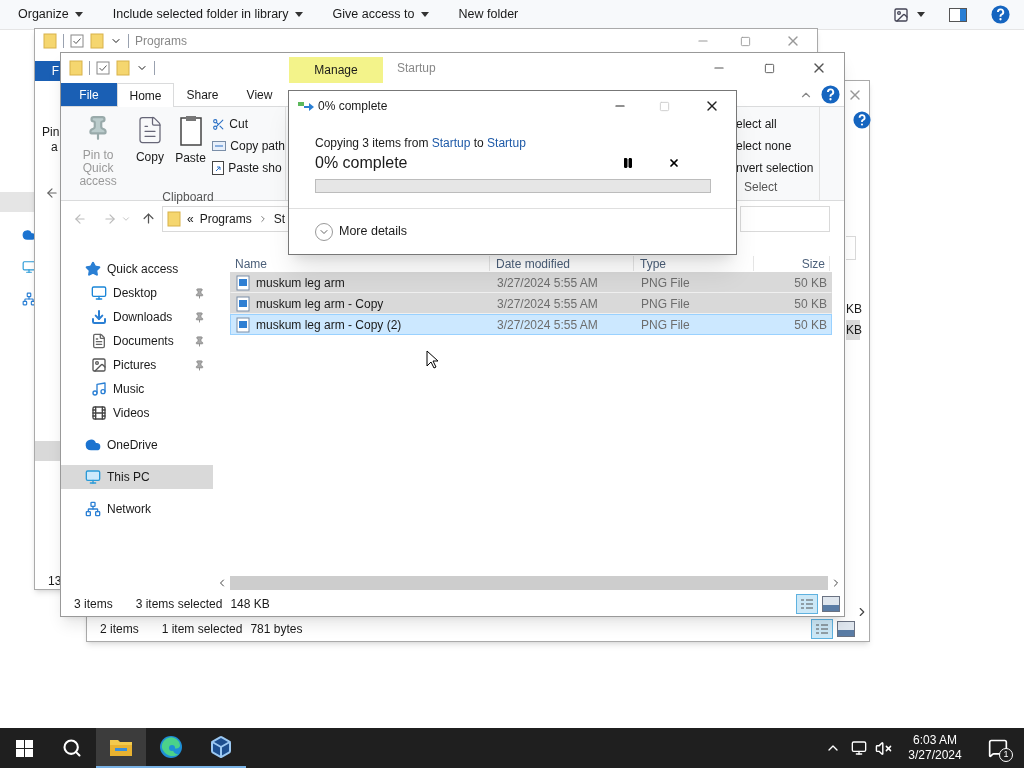  I want to click on network-icon, so click(93, 509).